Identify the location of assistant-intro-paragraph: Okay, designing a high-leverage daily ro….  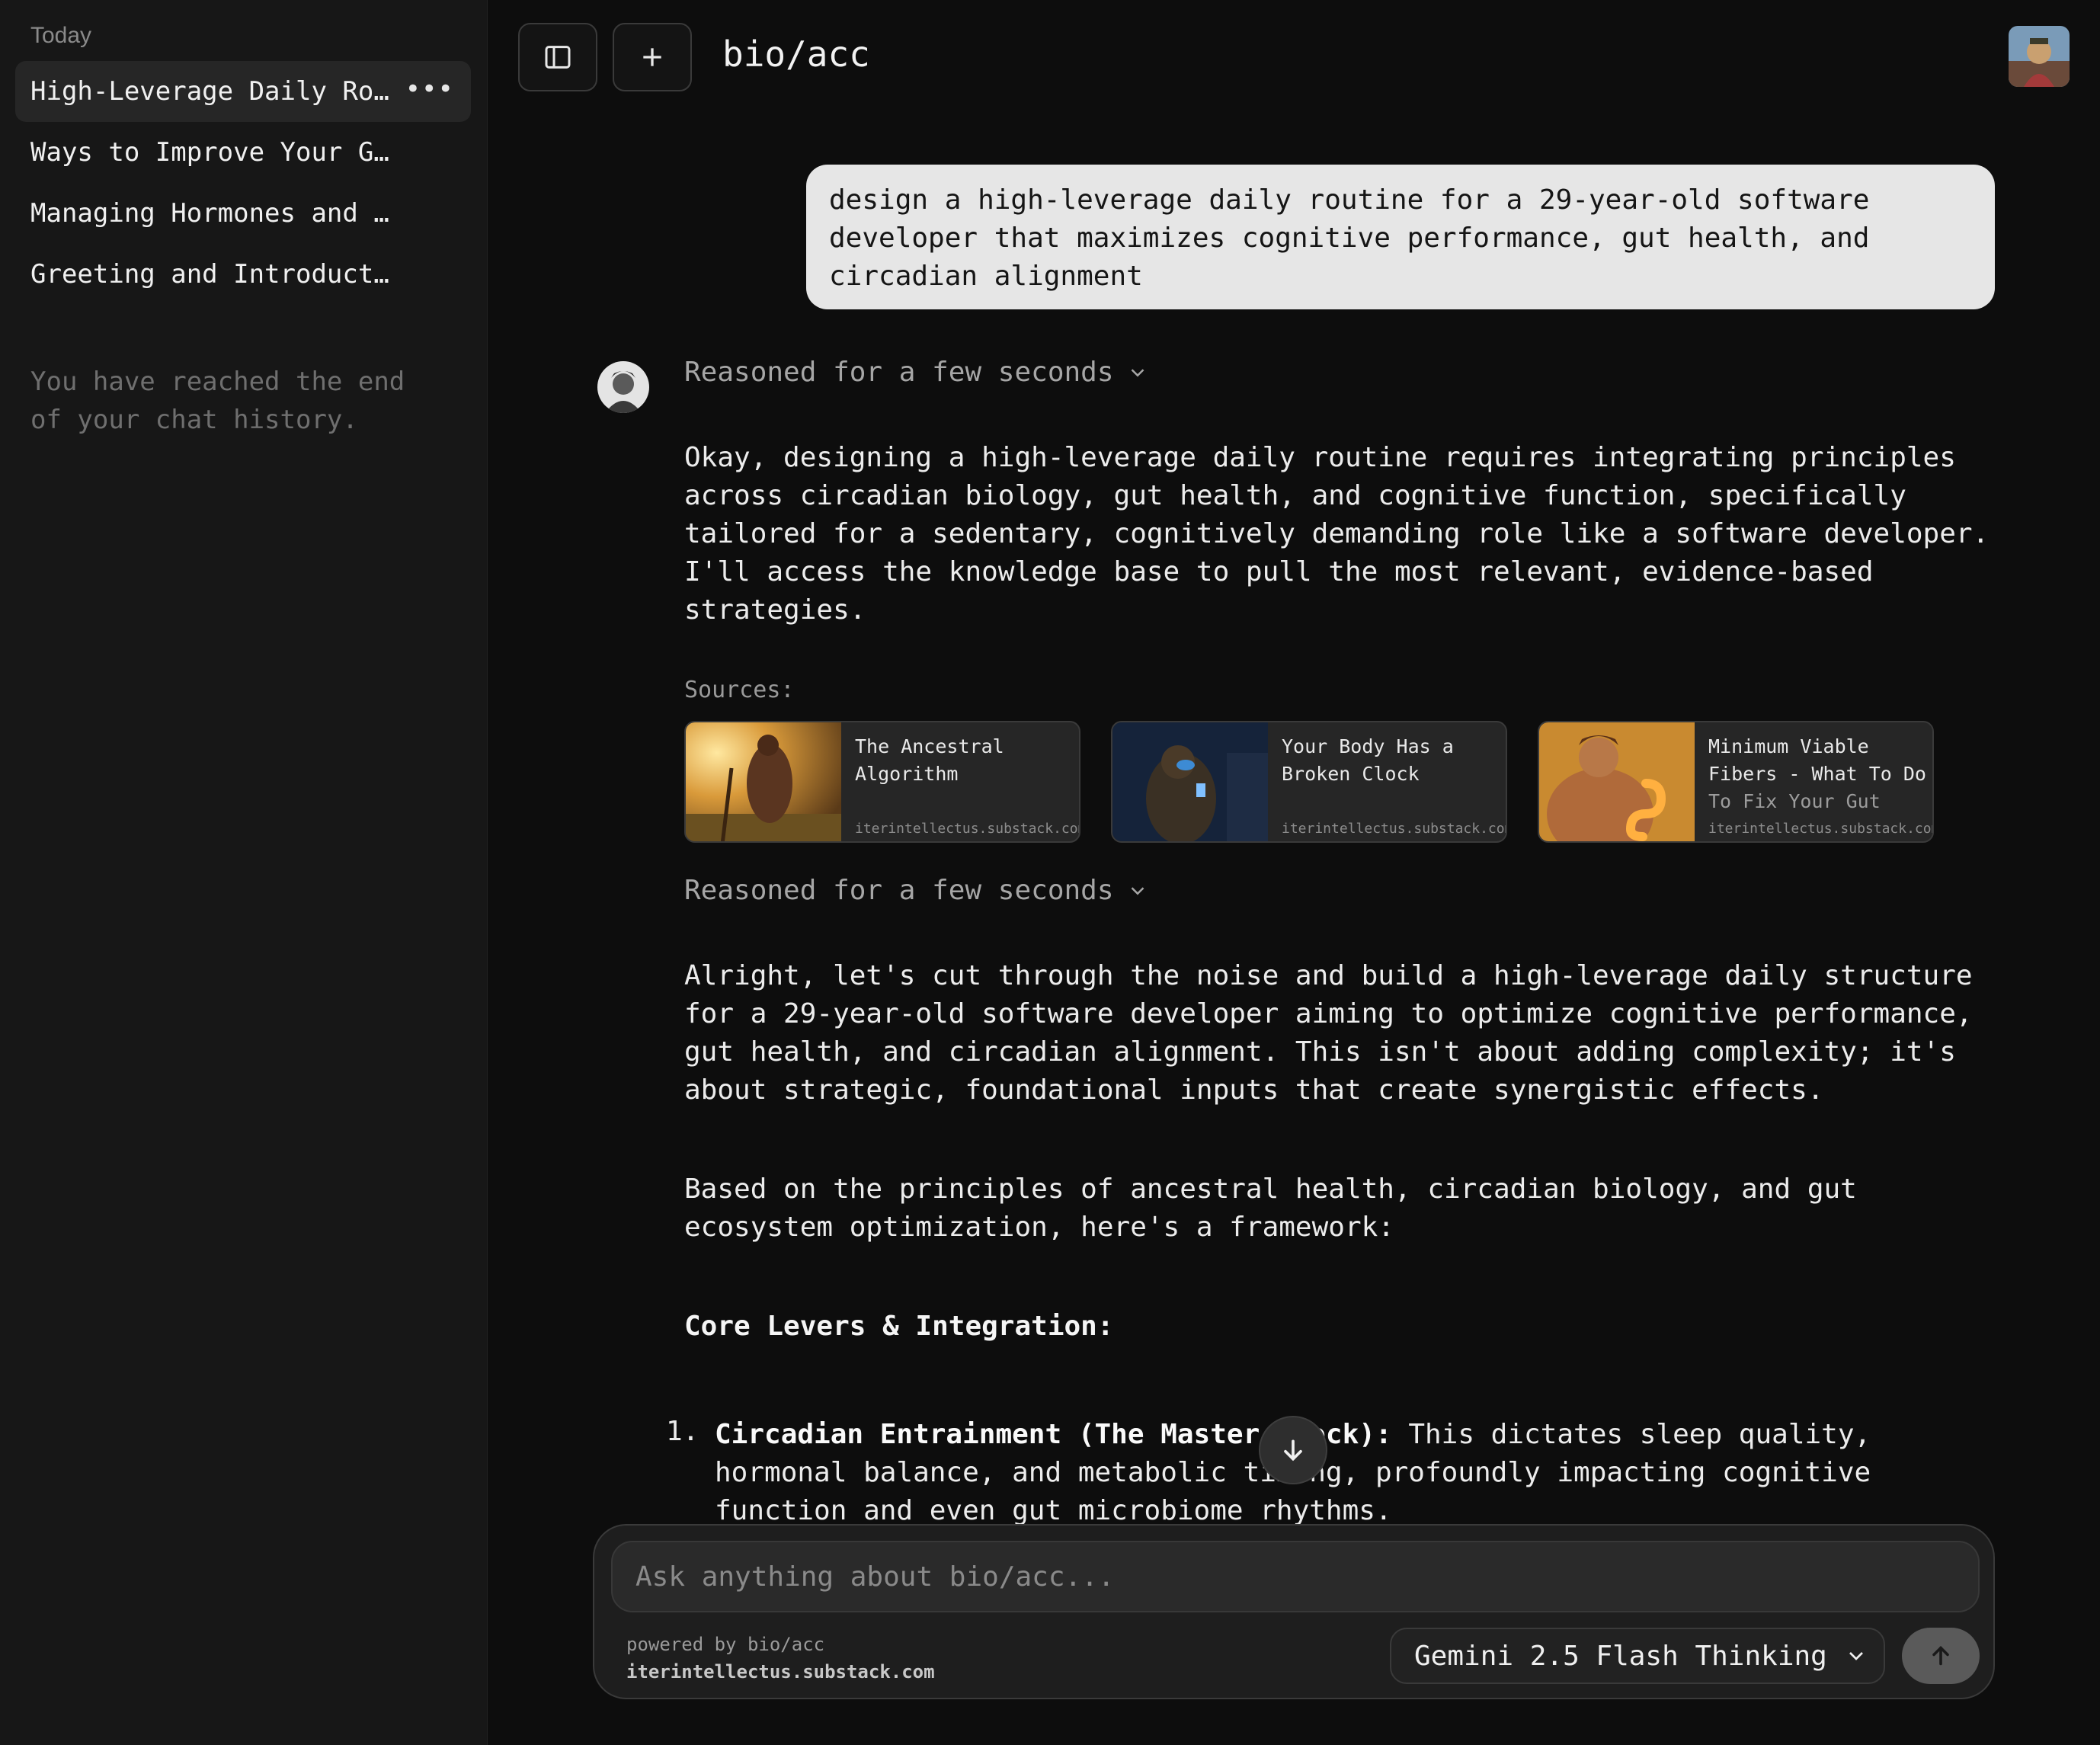
(1337, 534).